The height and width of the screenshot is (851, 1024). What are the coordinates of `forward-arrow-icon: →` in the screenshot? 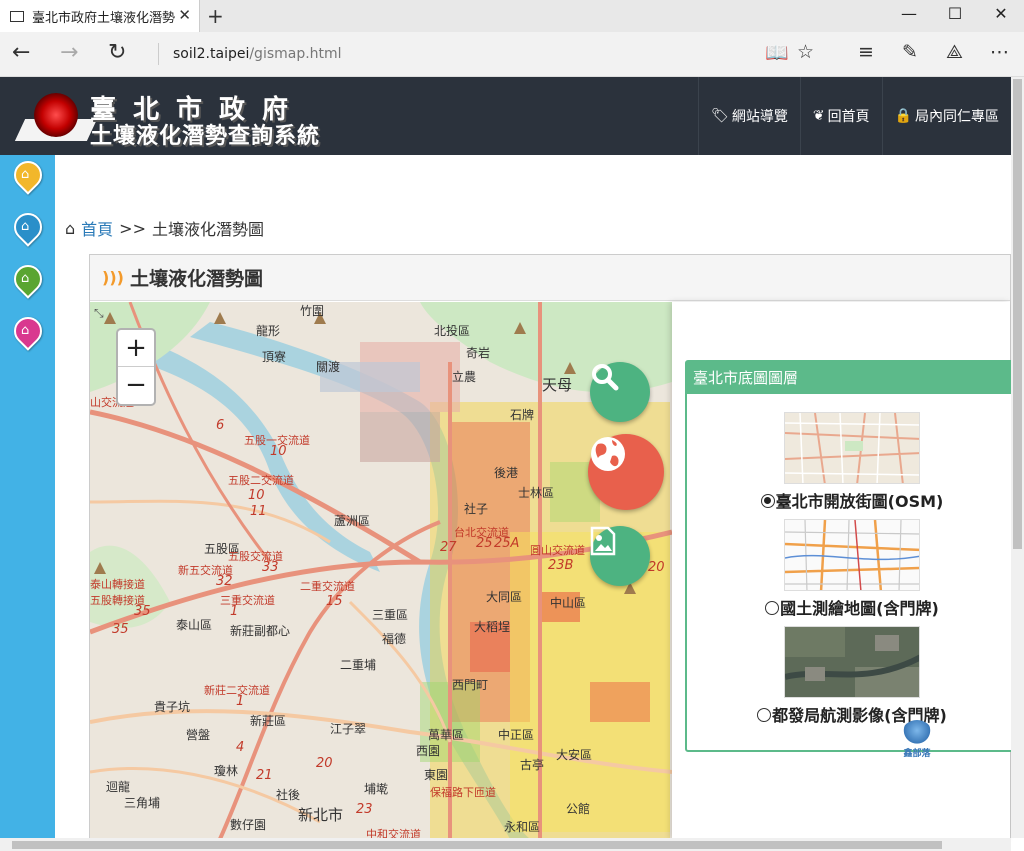 It's located at (69, 52).